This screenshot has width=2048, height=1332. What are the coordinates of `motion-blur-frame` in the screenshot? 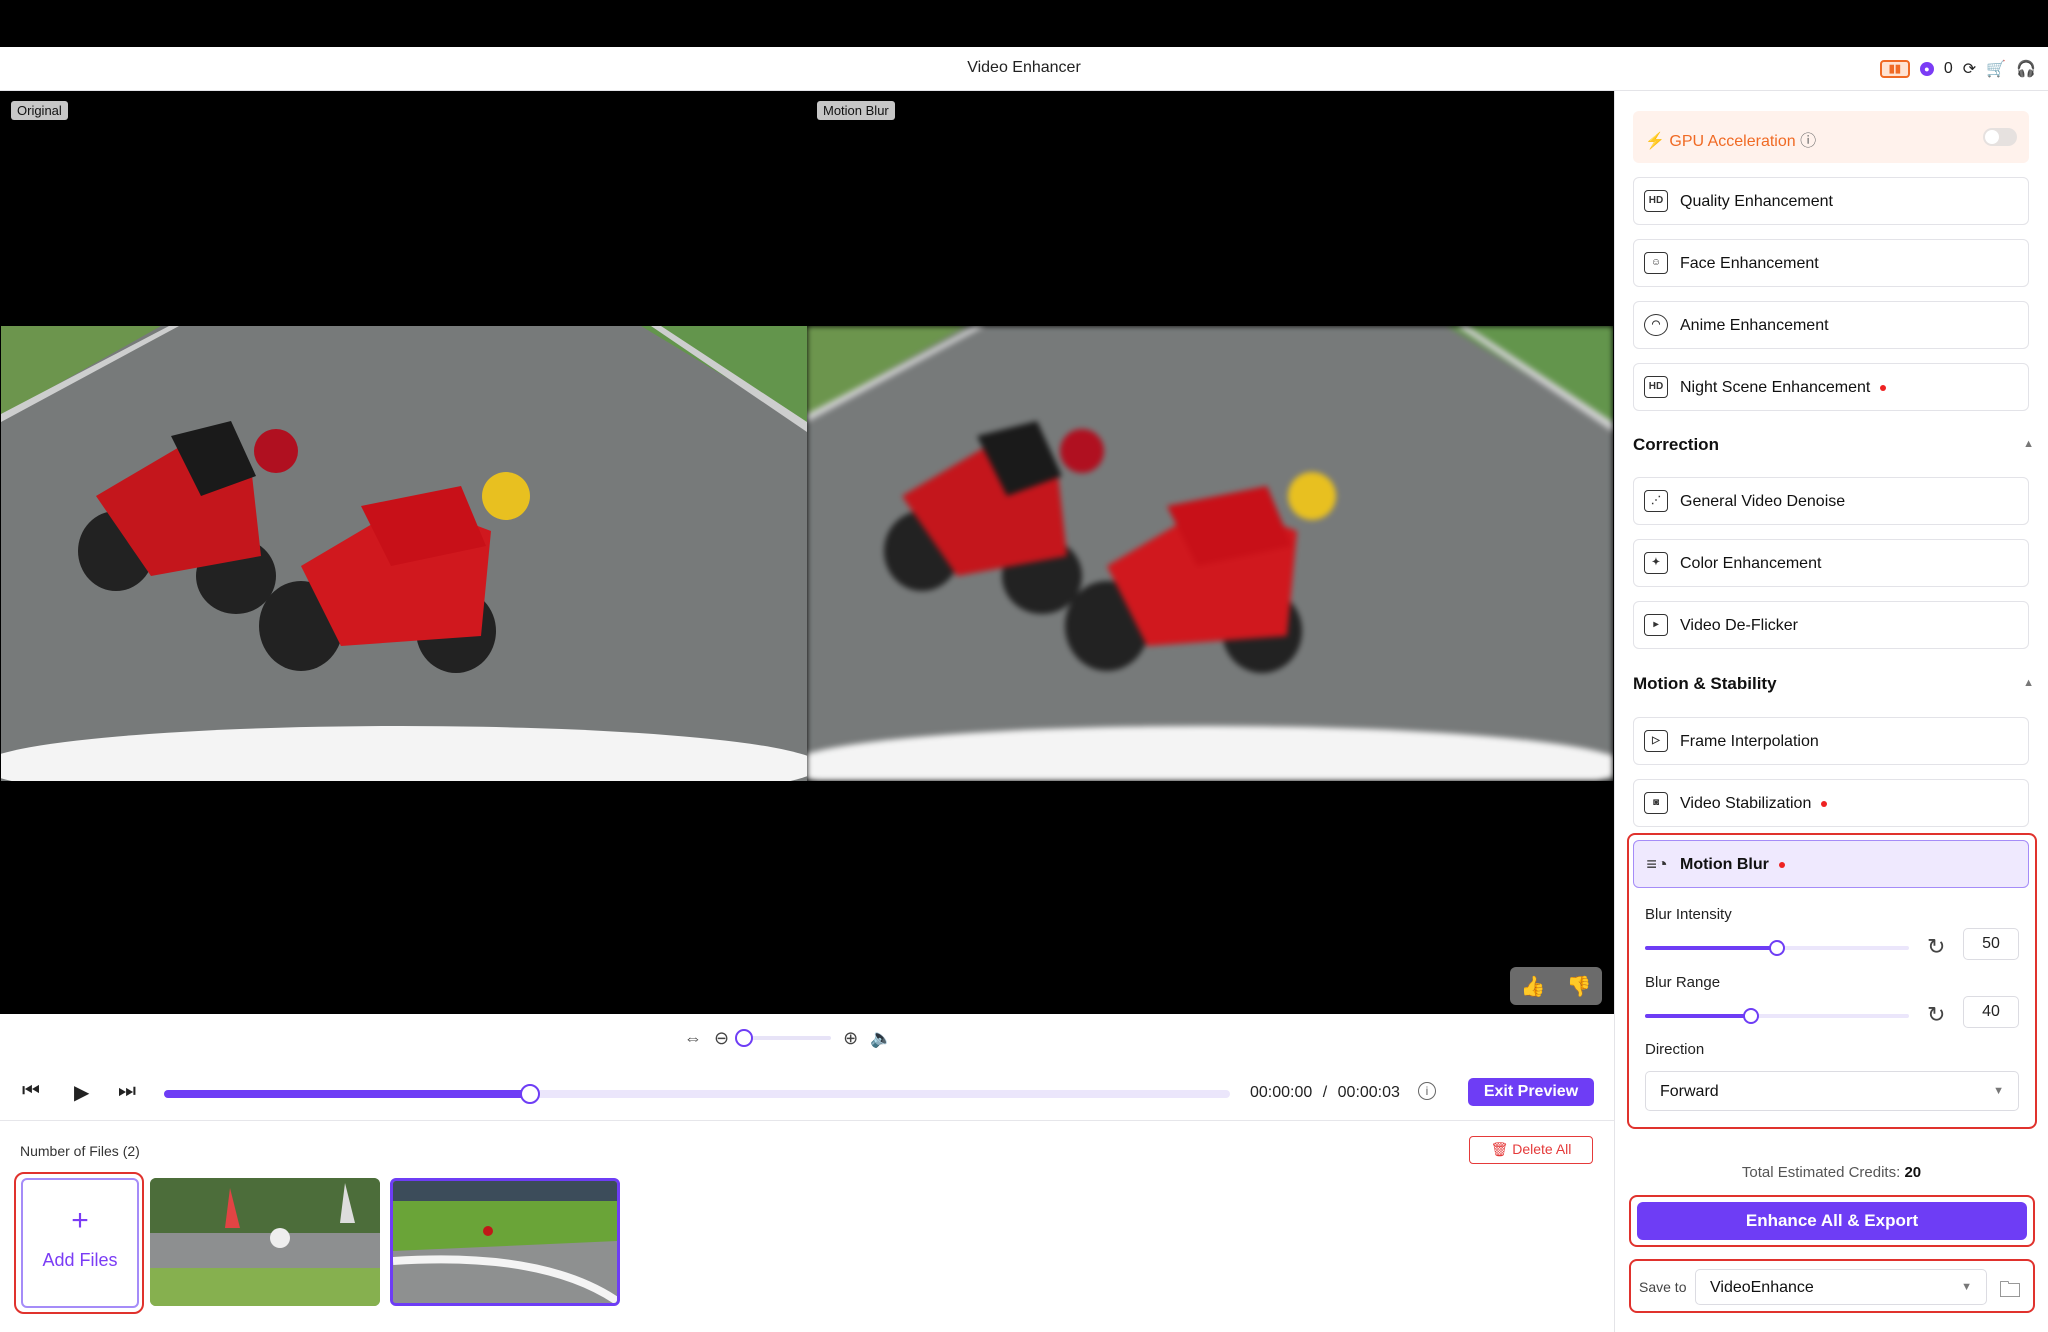 It's located at (1210, 553).